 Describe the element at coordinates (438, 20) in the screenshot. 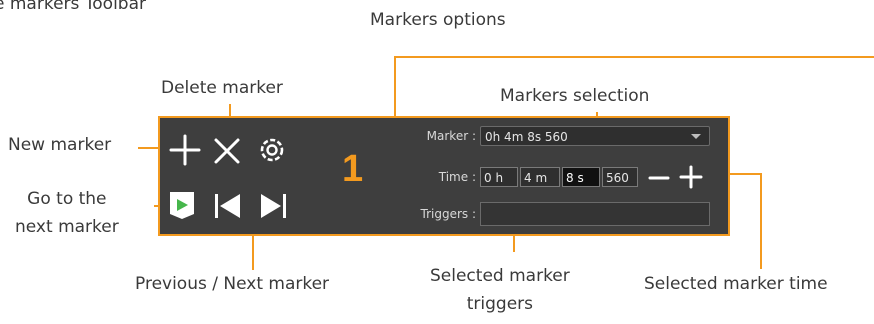

I see `callout-markers-options: Markers options` at that location.